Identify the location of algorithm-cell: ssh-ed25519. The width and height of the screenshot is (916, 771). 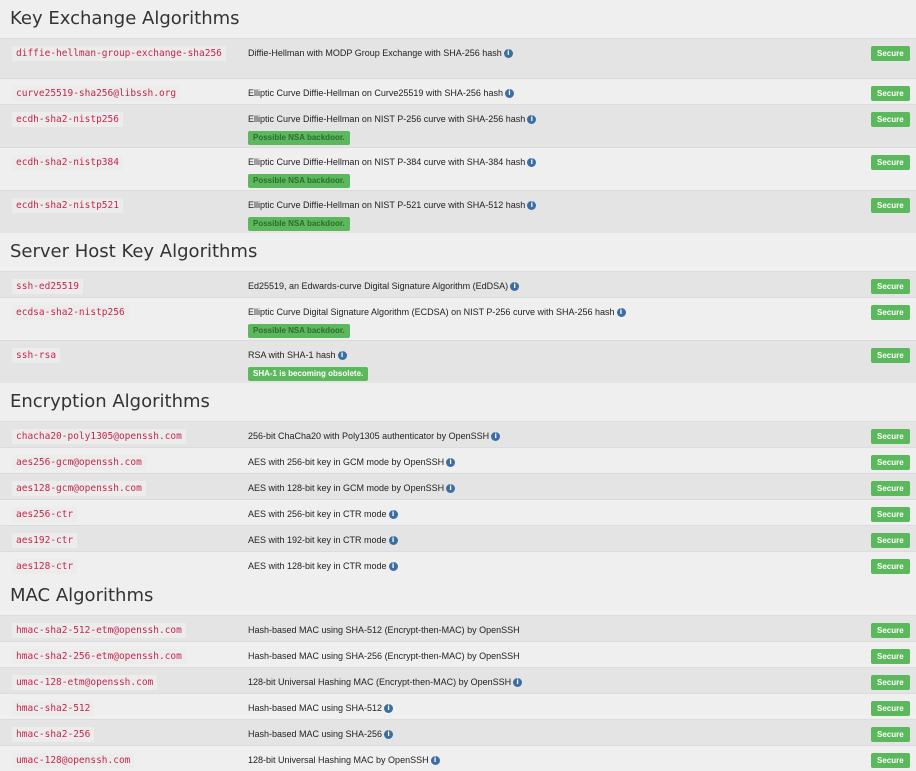
(121, 285).